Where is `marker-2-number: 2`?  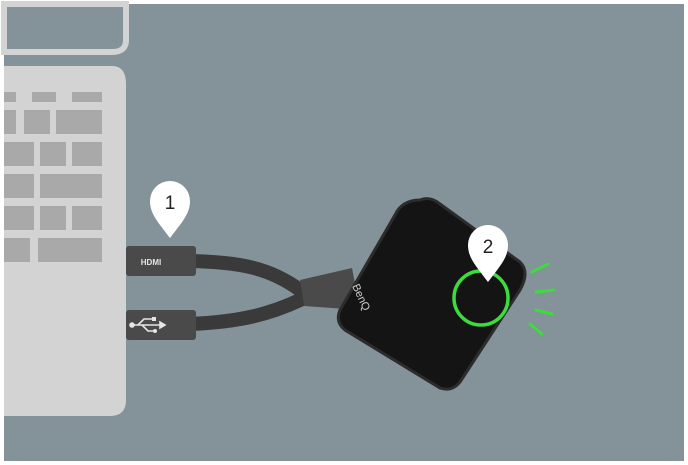
marker-2-number: 2 is located at coordinates (488, 247).